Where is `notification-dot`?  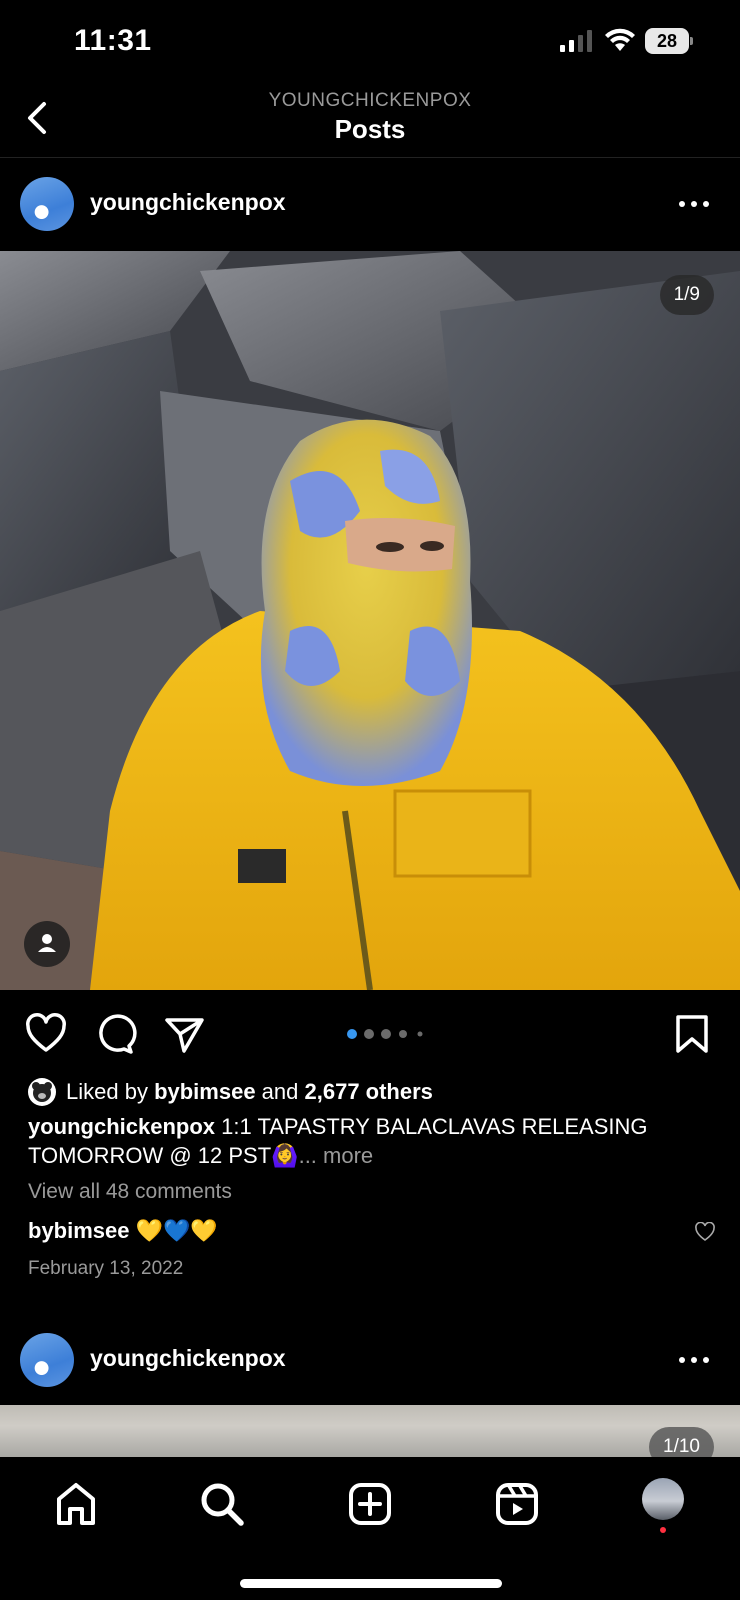 notification-dot is located at coordinates (663, 1530).